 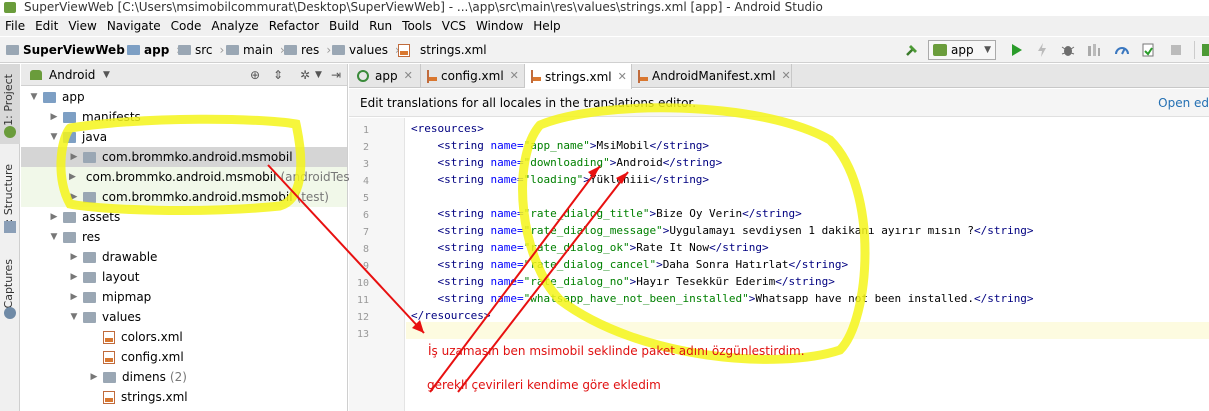 I want to click on line-number-gutter: 1 2 3 4 5 6 7 8 9 10 11 12 13, so click(x=377, y=264).